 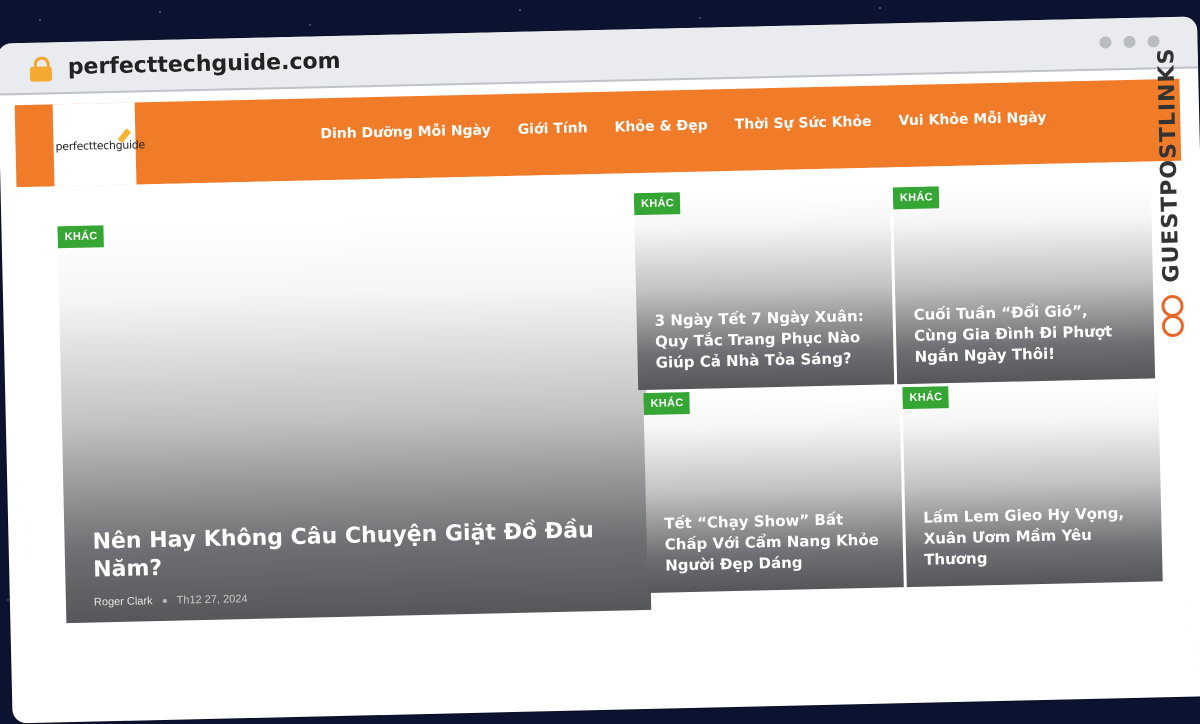 I want to click on menu-item-vui-khoe: Vui Khỏe Mỗi Ngày, so click(x=972, y=119).